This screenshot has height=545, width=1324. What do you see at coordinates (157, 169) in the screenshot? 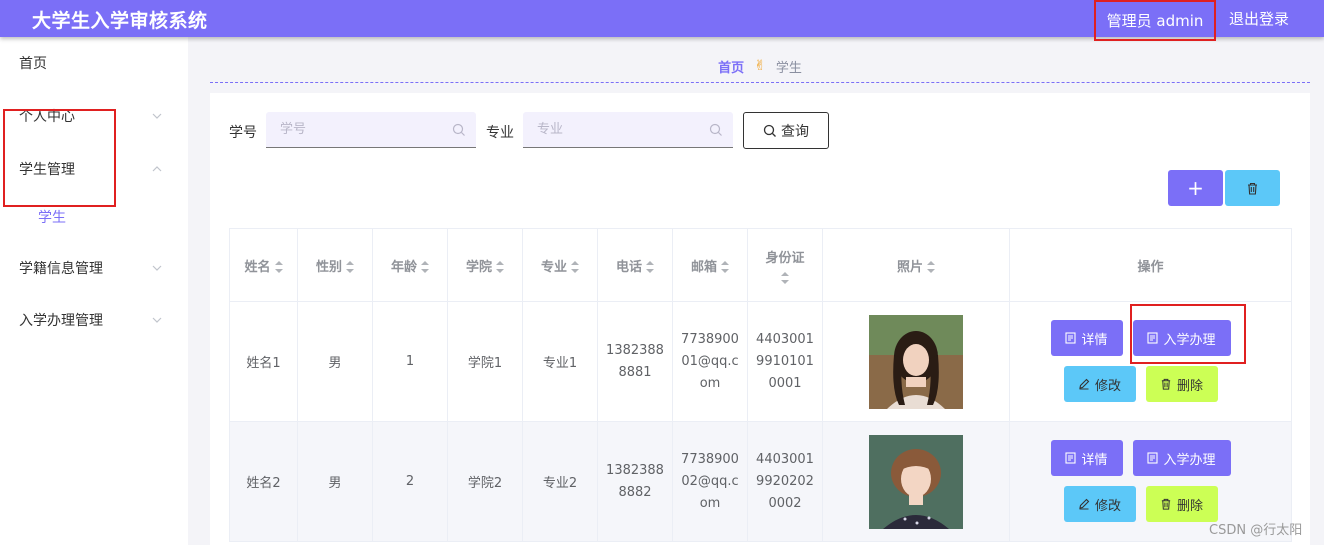
I see `chevron-up-icon` at bounding box center [157, 169].